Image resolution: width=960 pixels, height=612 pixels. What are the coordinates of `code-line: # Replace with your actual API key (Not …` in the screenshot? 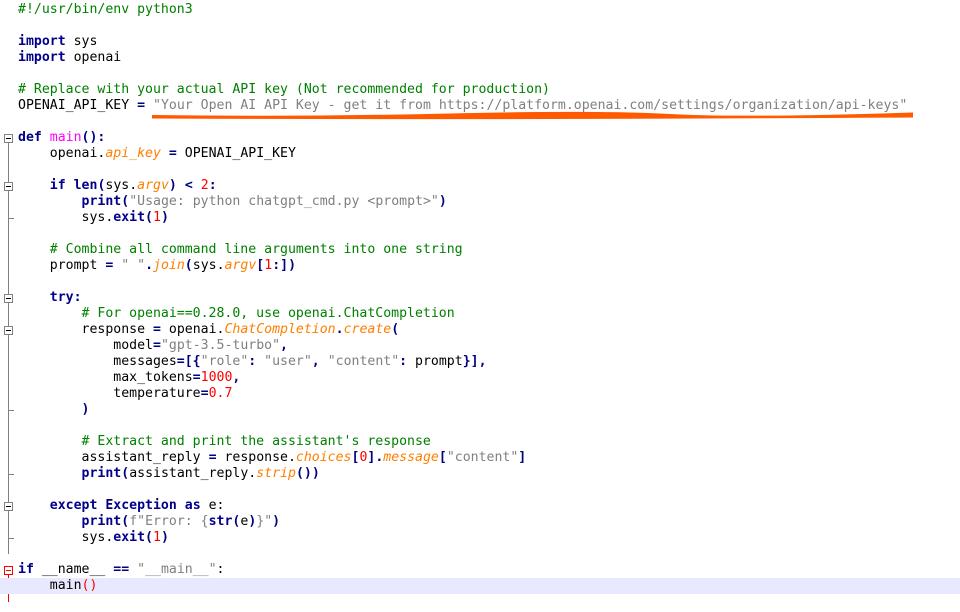 It's located at (284, 90).